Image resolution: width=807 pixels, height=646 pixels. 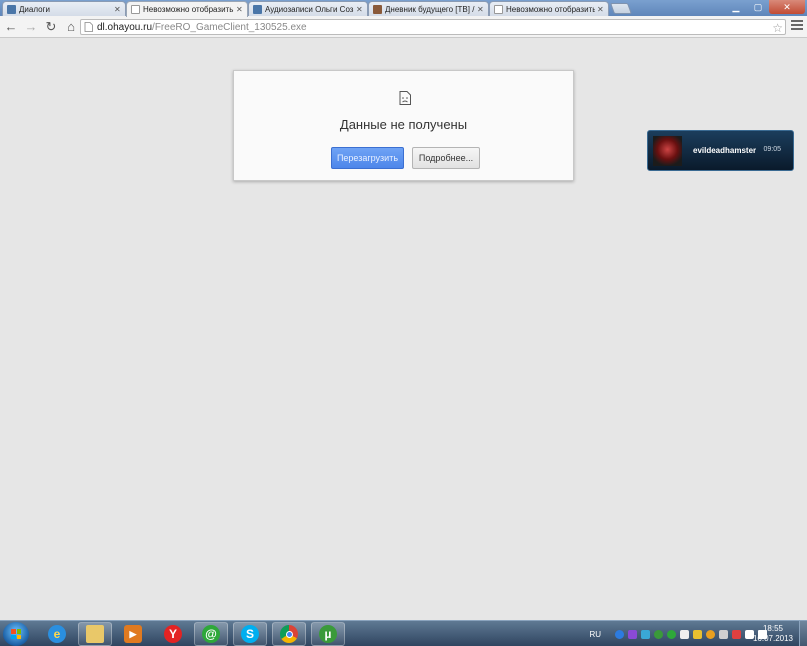 I want to click on tab-dialogs: Диалоги ✕, so click(x=64, y=8).